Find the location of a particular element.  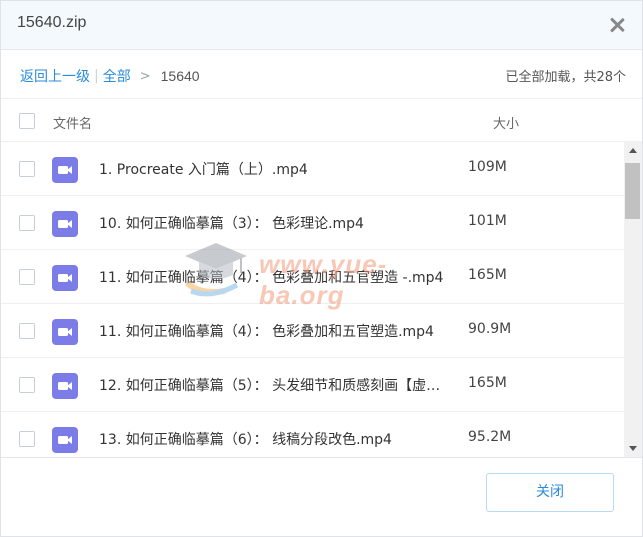

table-row: 11. 如何正确临摹篇（4）： 色彩叠加和五官塑造 -.mp4 165M is located at coordinates (312, 277).